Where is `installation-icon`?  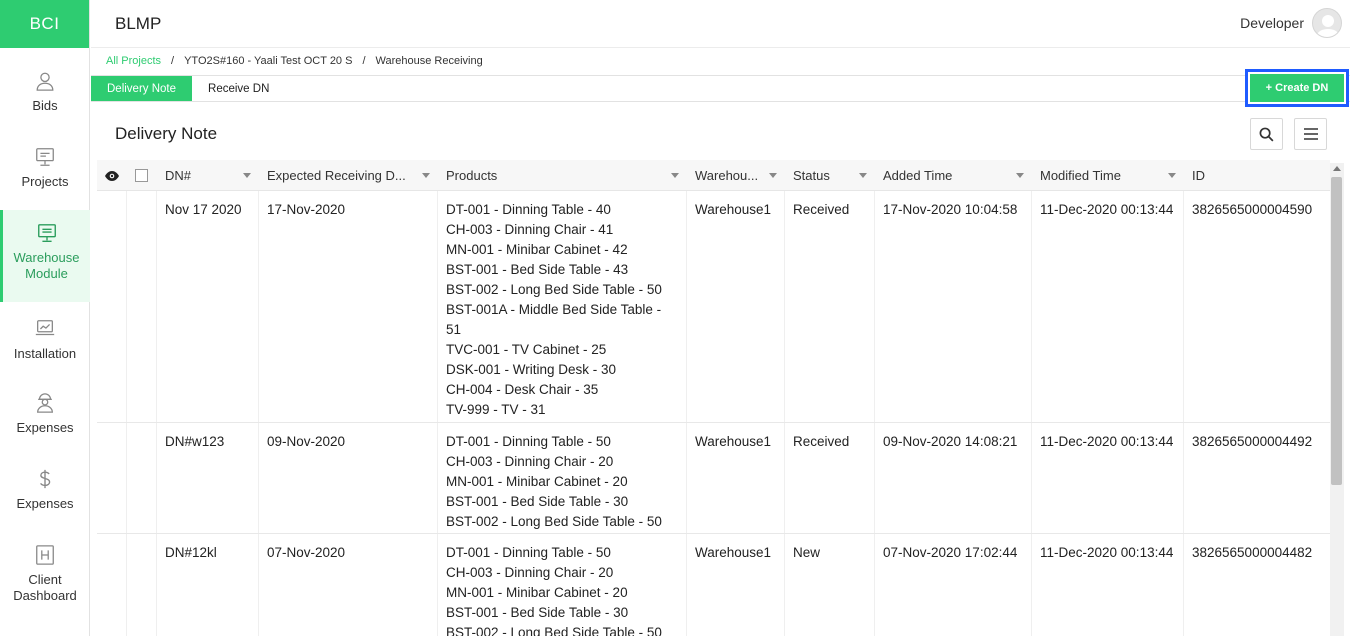
installation-icon is located at coordinates (45, 328).